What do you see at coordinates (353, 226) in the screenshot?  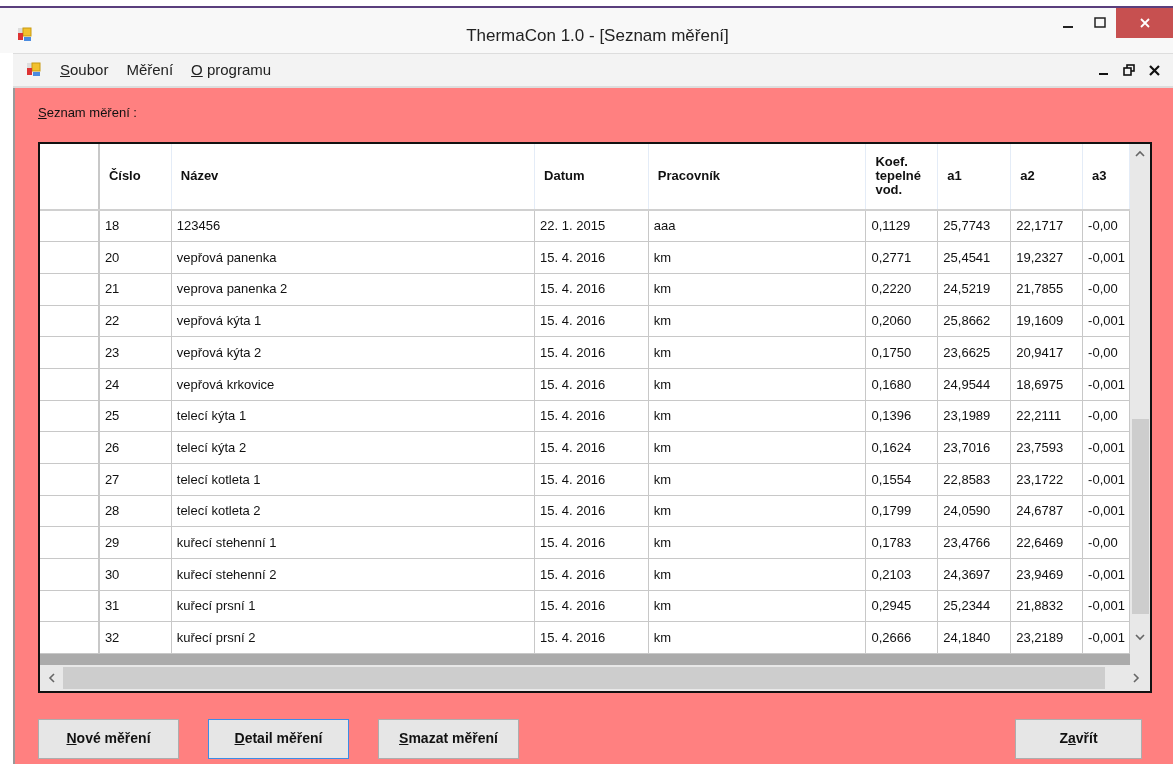 I see `table-cell: 123456` at bounding box center [353, 226].